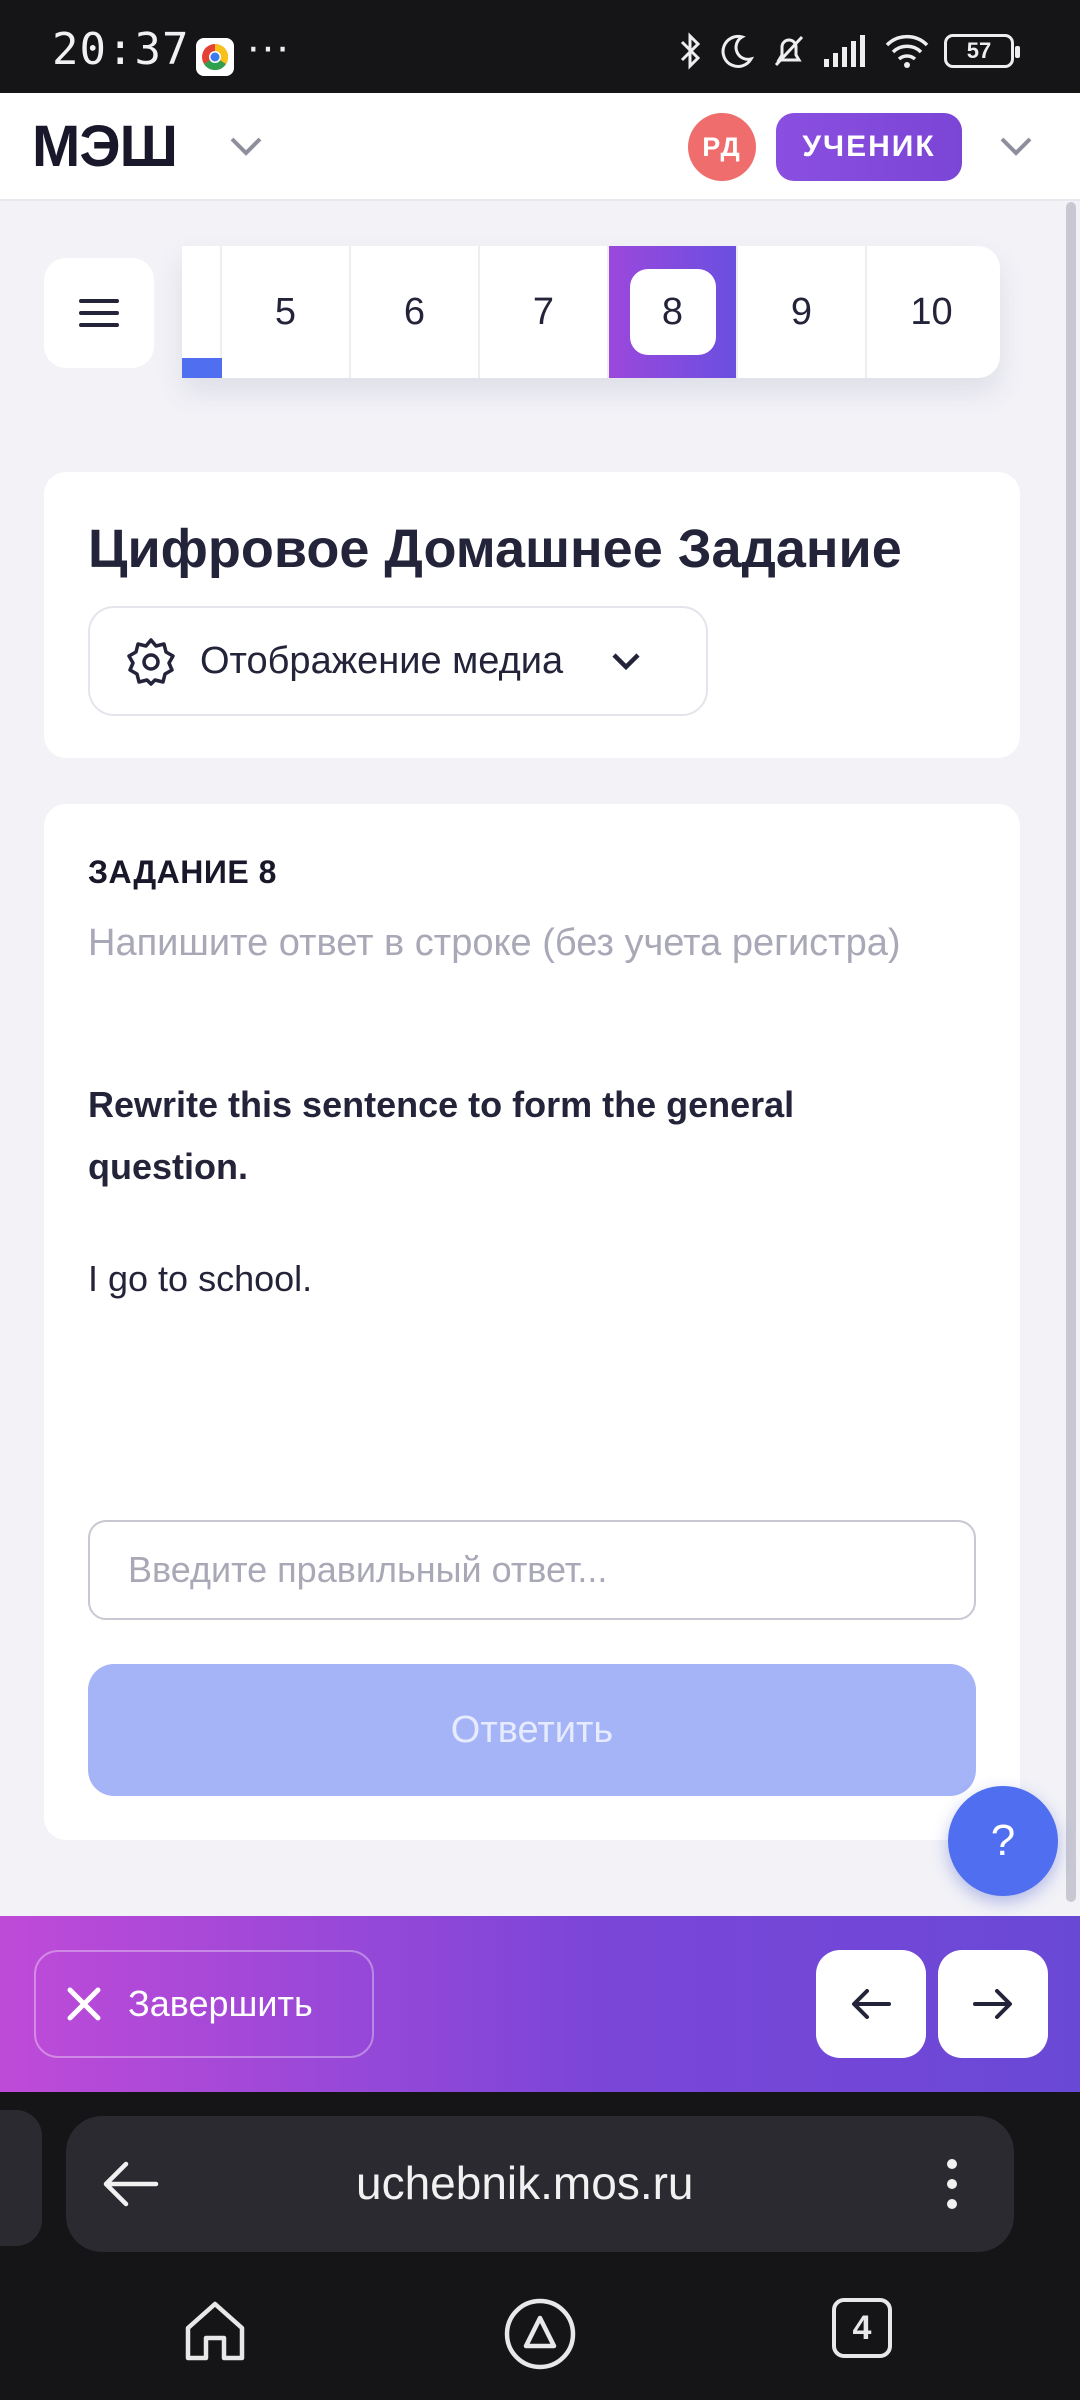 The image size is (1080, 2400). I want to click on home-icon, so click(215, 2331).